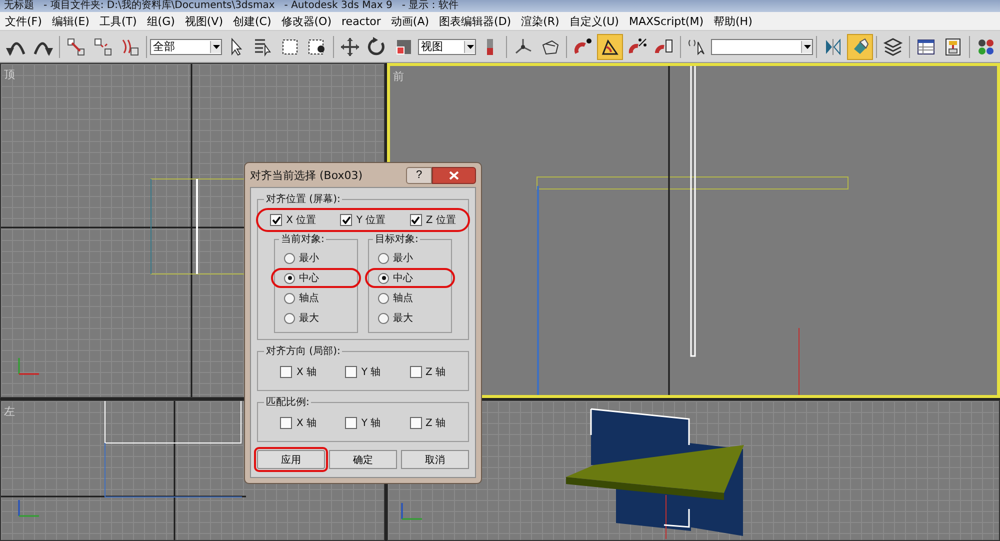 The width and height of the screenshot is (1000, 541). Describe the element at coordinates (316, 298) in the screenshot. I see `radio-button: 轴点` at that location.